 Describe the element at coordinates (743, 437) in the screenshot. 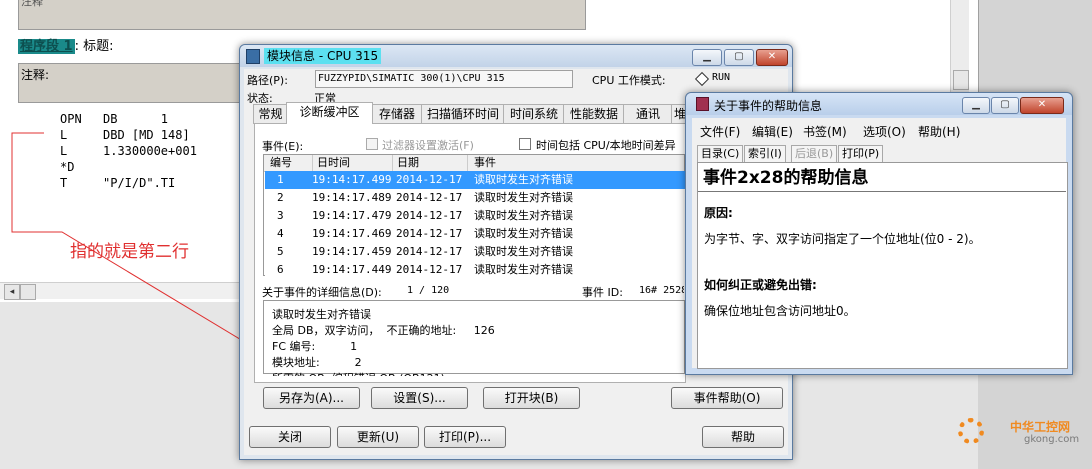

I see `help-button: 帮助` at that location.